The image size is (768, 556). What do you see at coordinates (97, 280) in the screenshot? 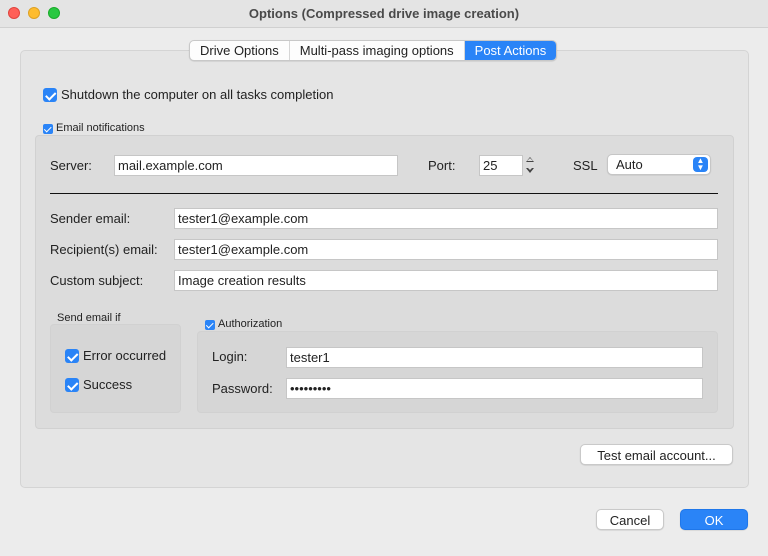
I see `custom-subject-label: Custom subject:` at bounding box center [97, 280].